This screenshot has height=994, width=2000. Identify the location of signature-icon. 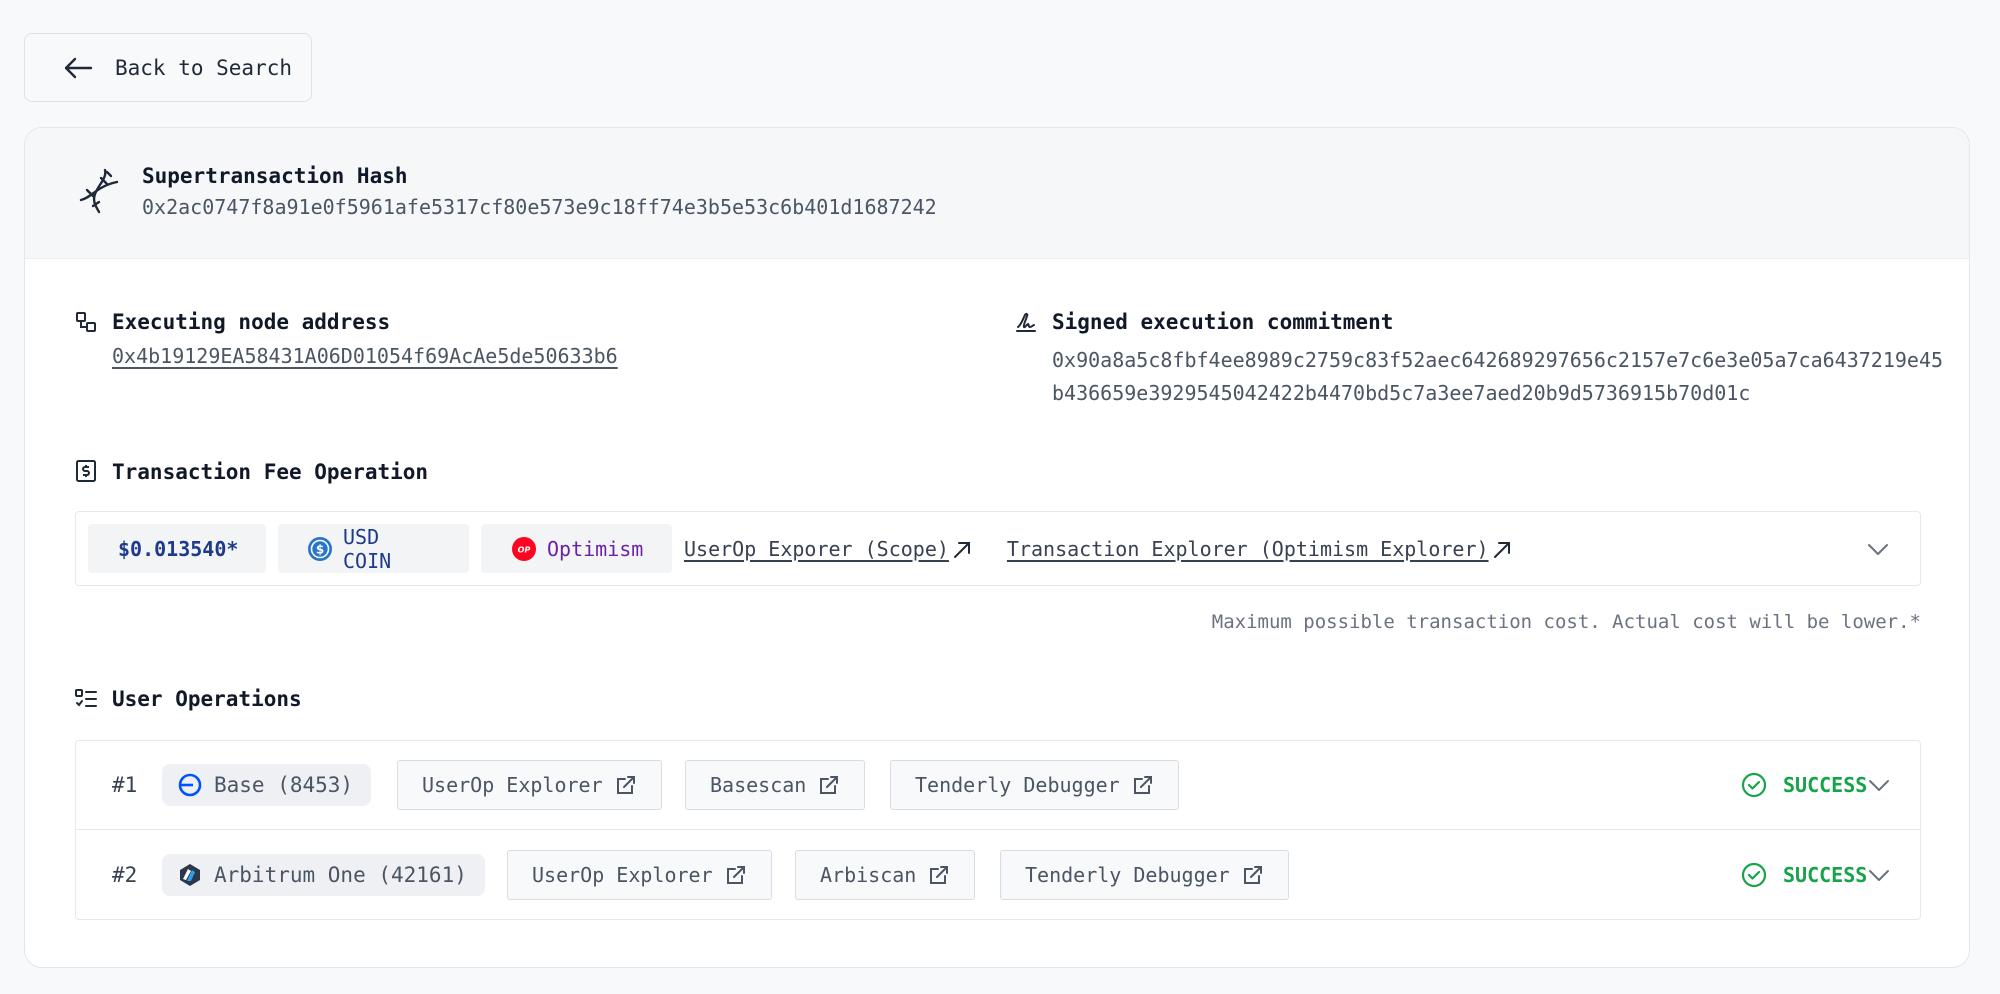
(1026, 322).